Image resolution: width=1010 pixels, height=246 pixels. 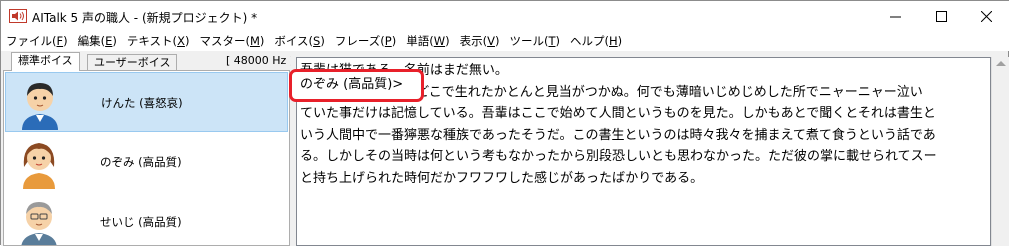 I want to click on voice-tabs: 標準ボイス ユーザーボイス [ 48000 Hz ], so click(x=149, y=61).